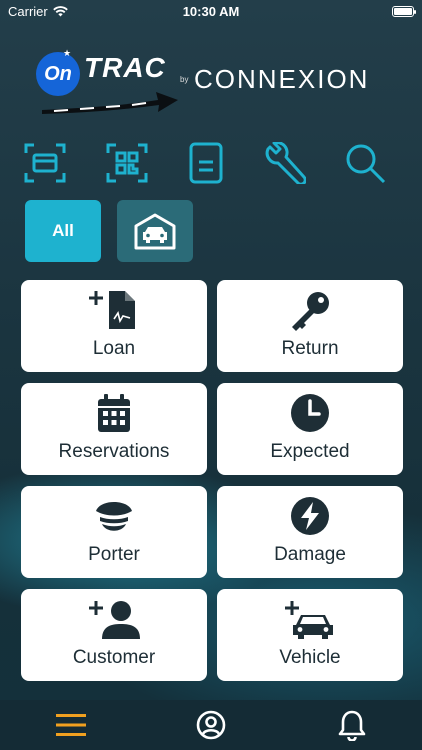 The width and height of the screenshot is (422, 750). What do you see at coordinates (310, 619) in the screenshot?
I see `add-car-icon` at bounding box center [310, 619].